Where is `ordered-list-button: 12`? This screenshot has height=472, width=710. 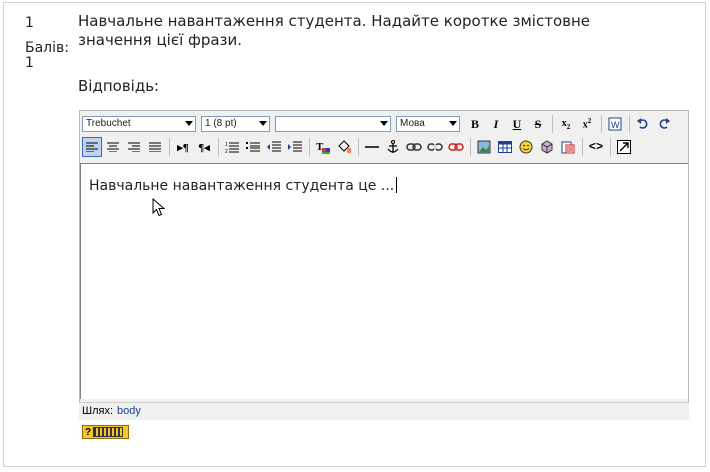
ordered-list-button: 12 is located at coordinates (232, 147).